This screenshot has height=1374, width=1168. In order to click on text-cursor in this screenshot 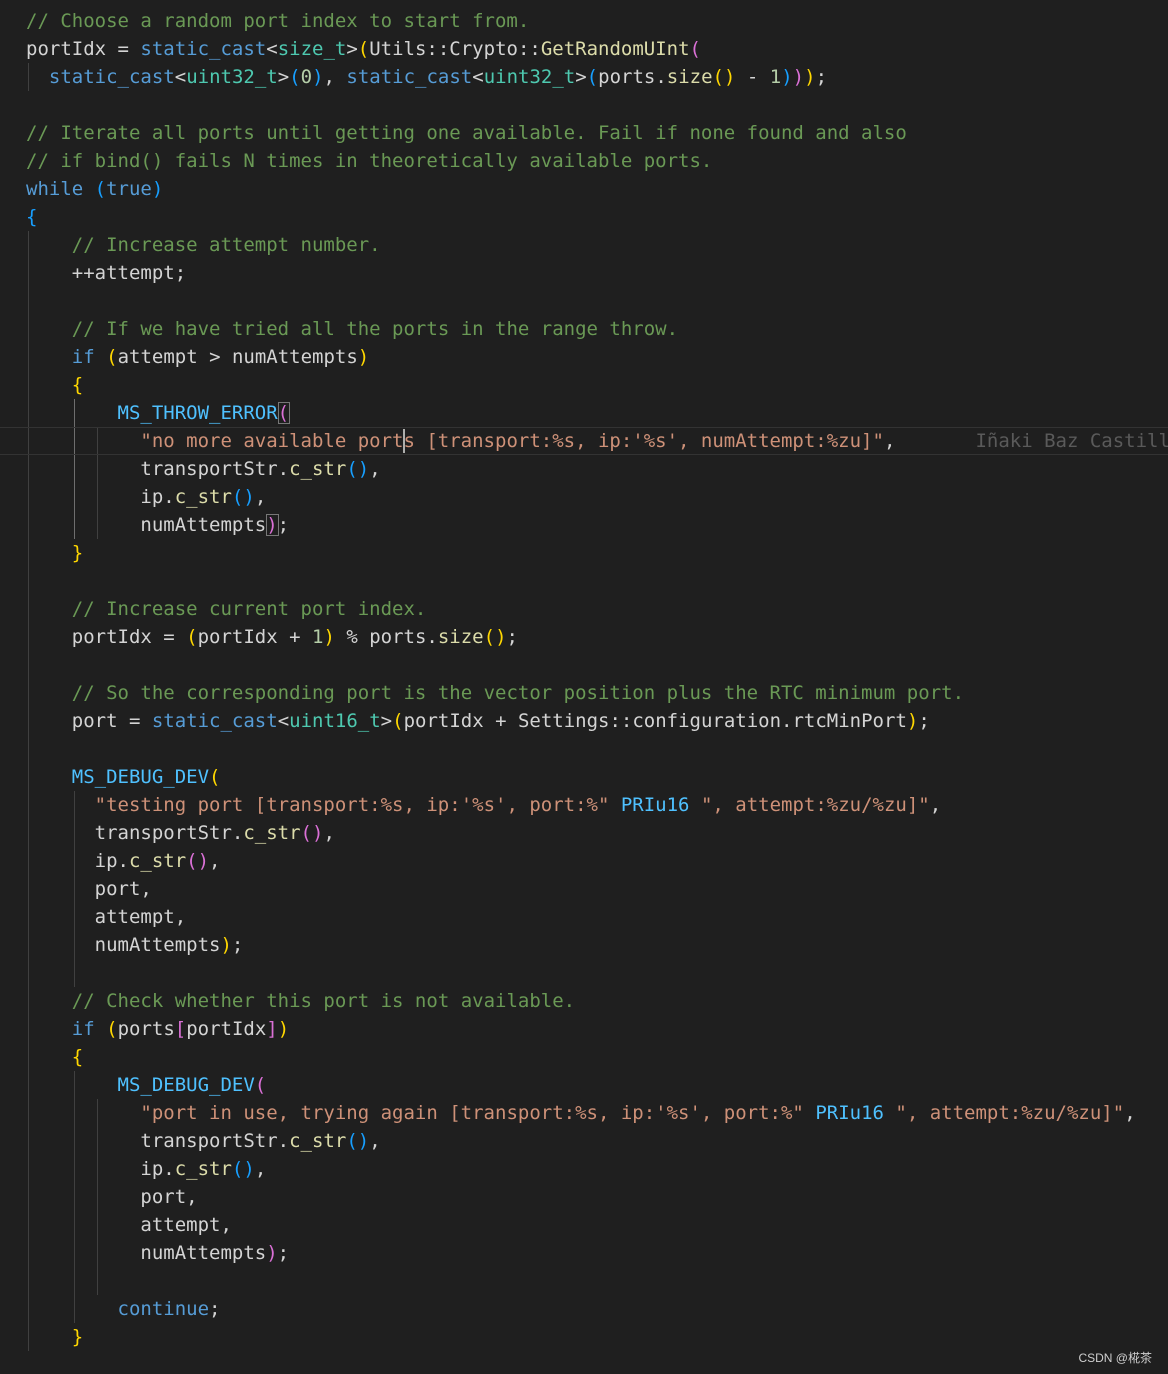, I will do `click(404, 441)`.